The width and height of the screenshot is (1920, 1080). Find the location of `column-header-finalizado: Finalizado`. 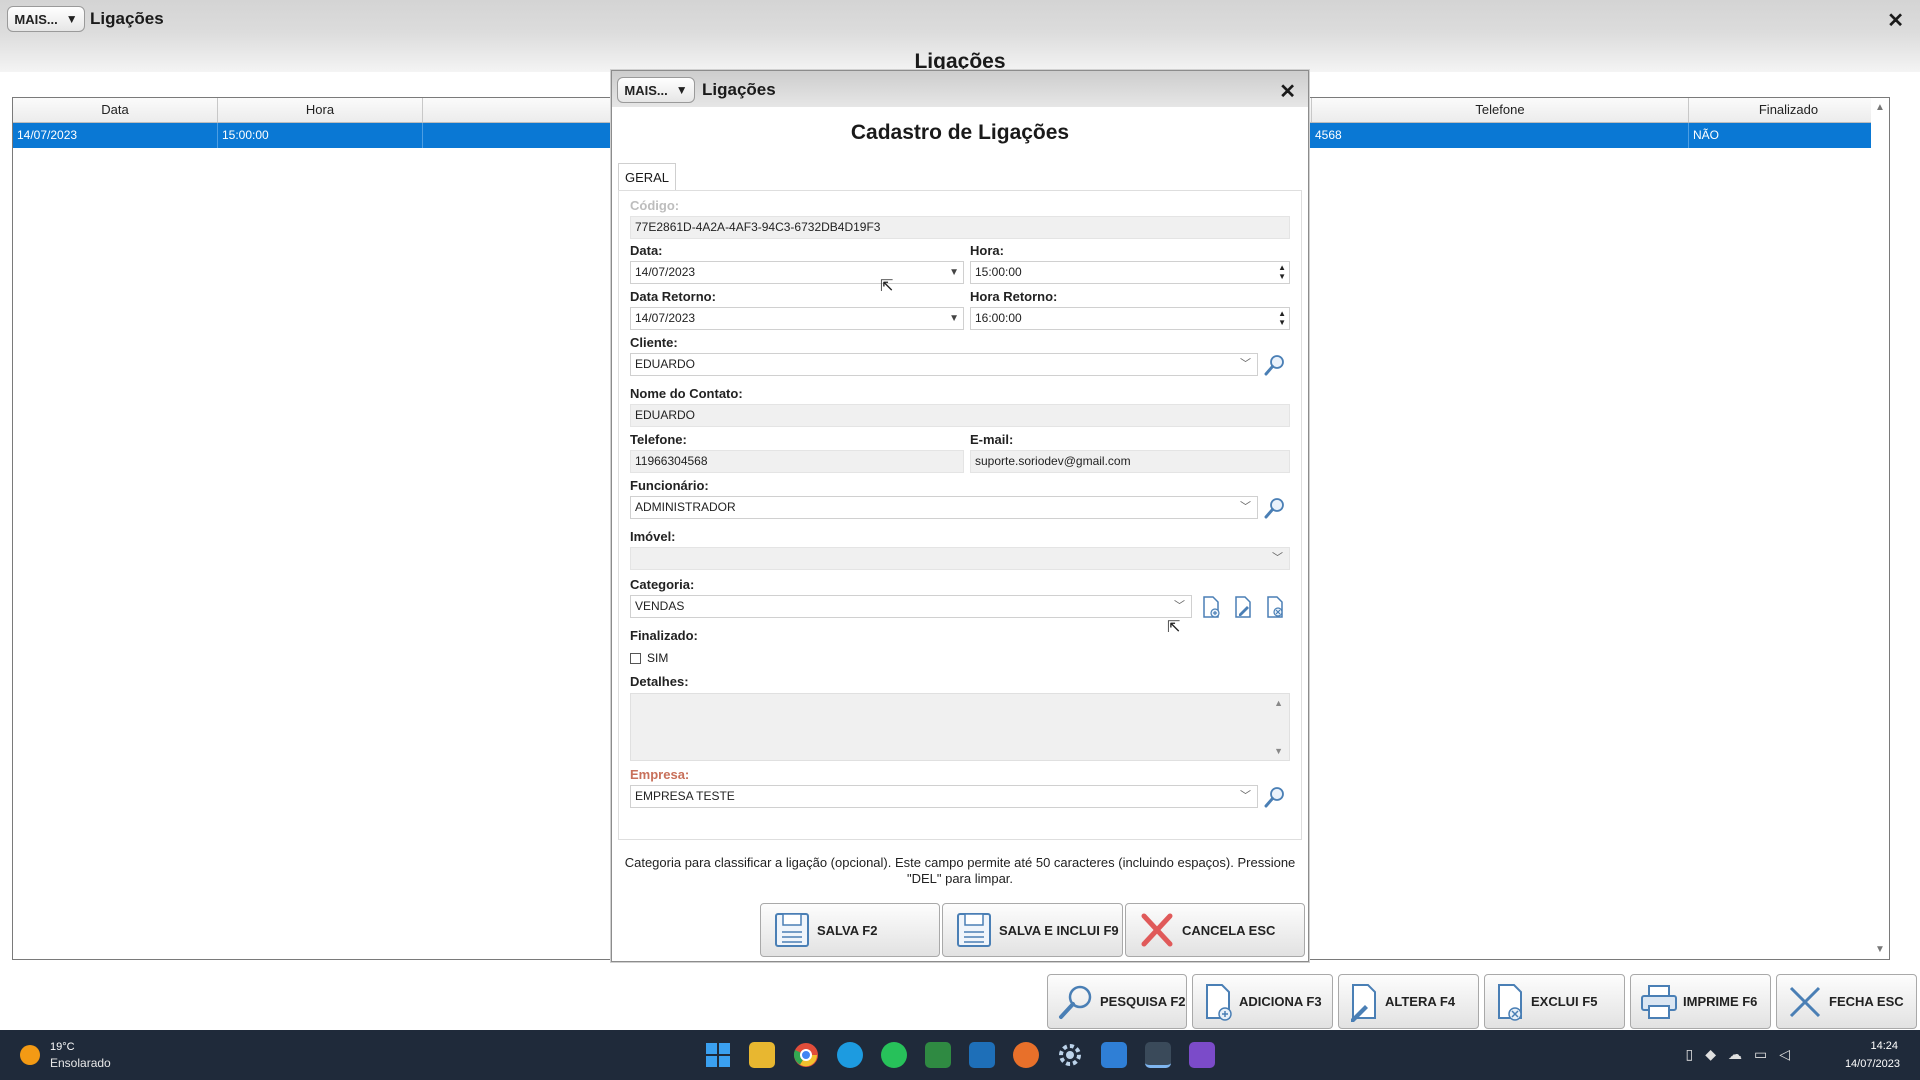

column-header-finalizado: Finalizado is located at coordinates (1789, 110).